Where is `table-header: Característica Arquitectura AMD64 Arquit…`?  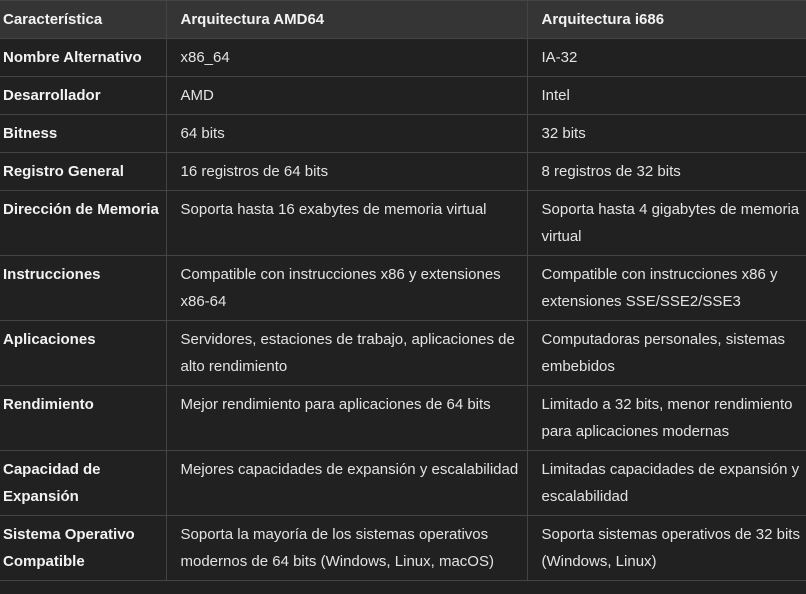 table-header: Característica Arquitectura AMD64 Arquit… is located at coordinates (403, 19).